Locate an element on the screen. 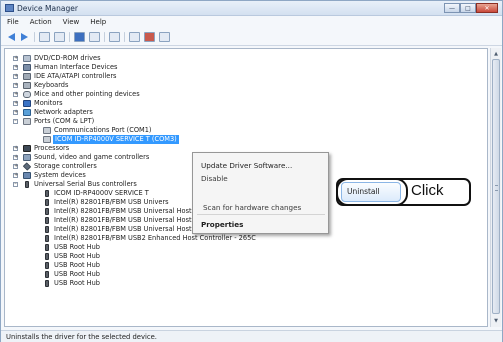 The height and width of the screenshot is (342, 503). grip-icon is located at coordinates (496, 188).